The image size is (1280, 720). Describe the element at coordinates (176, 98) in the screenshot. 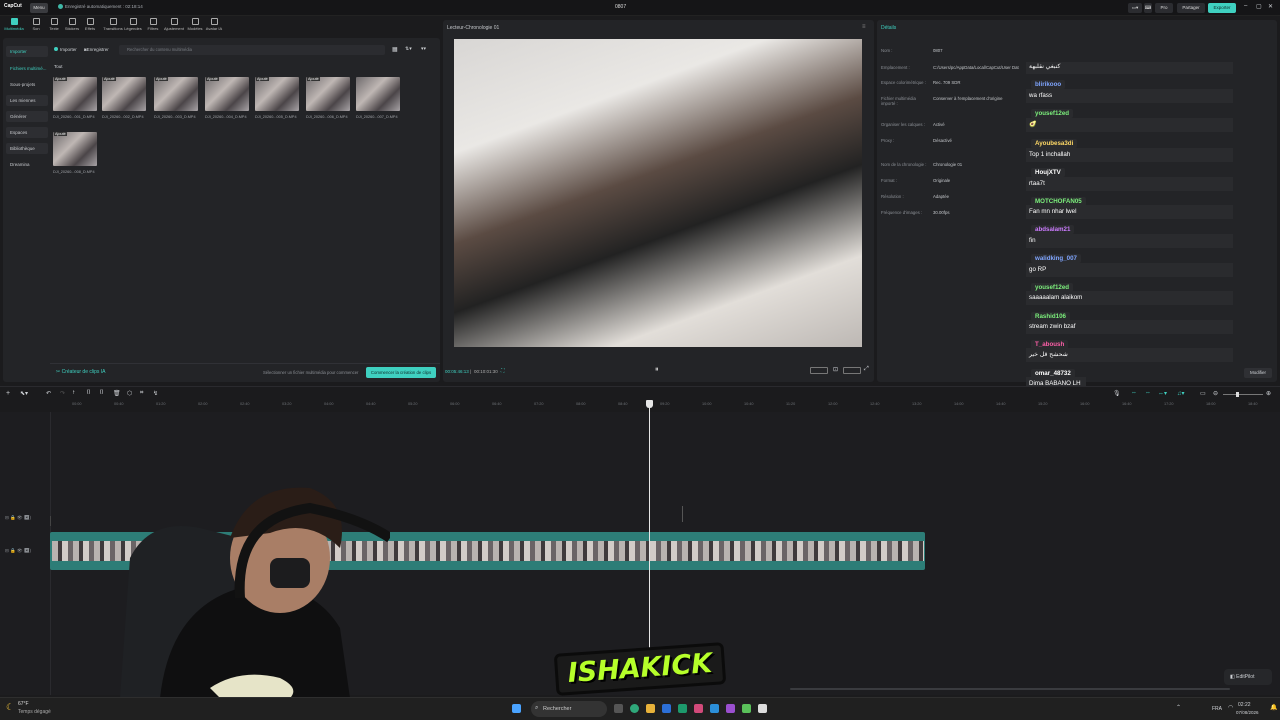

I see `media-item: Ajouté DJI_20260...003_D.MP4` at that location.